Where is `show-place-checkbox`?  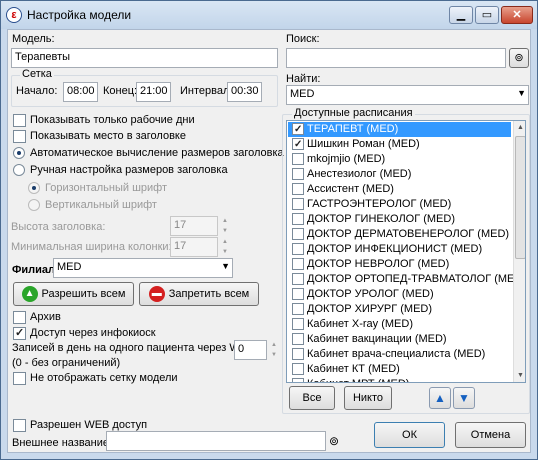 show-place-checkbox is located at coordinates (19, 136).